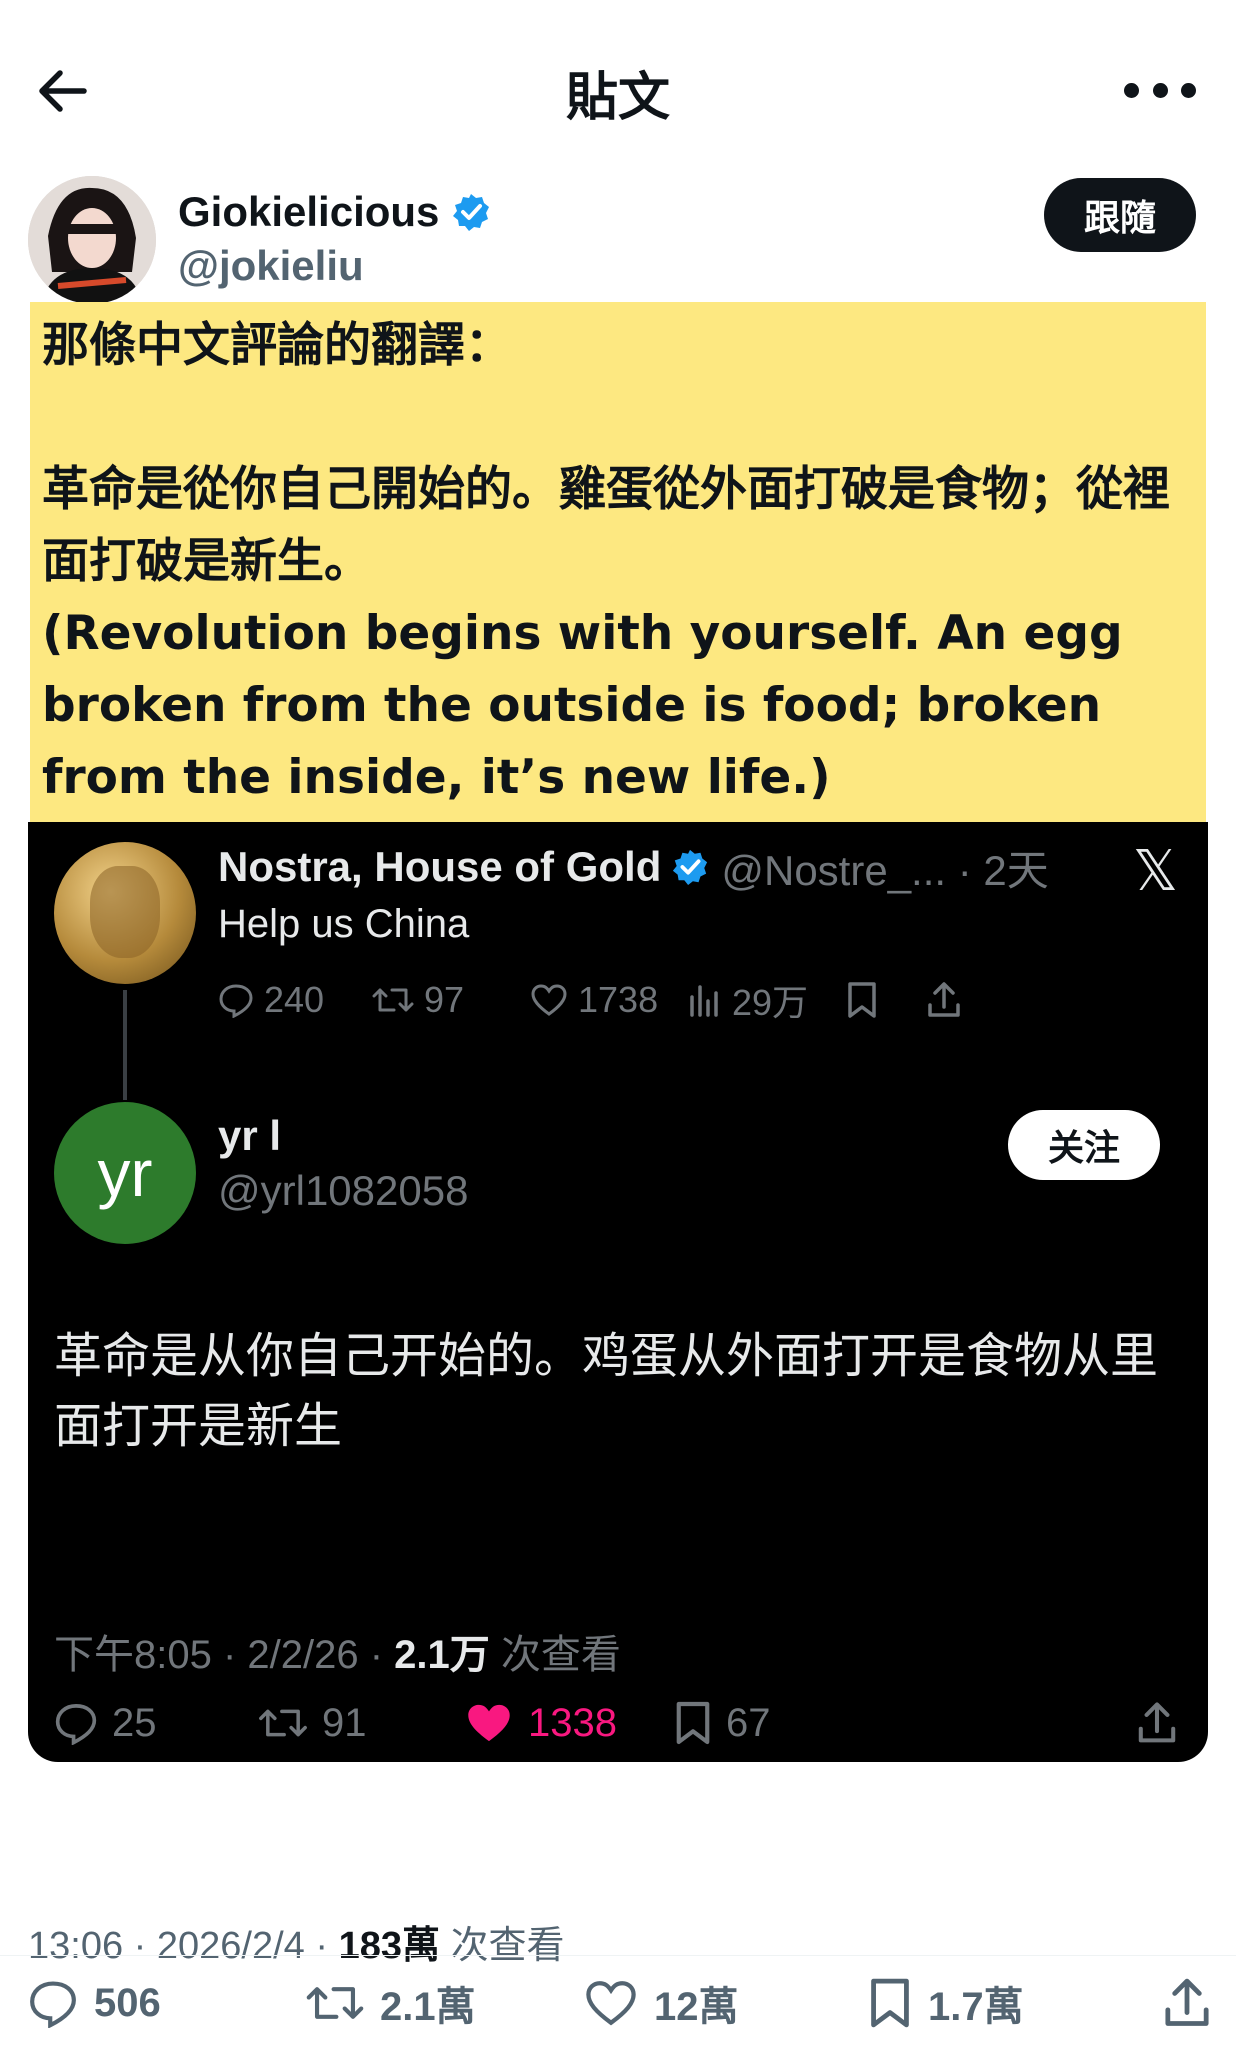 Image resolution: width=1236 pixels, height=2048 pixels. I want to click on follow-button: 跟隨, so click(1120, 215).